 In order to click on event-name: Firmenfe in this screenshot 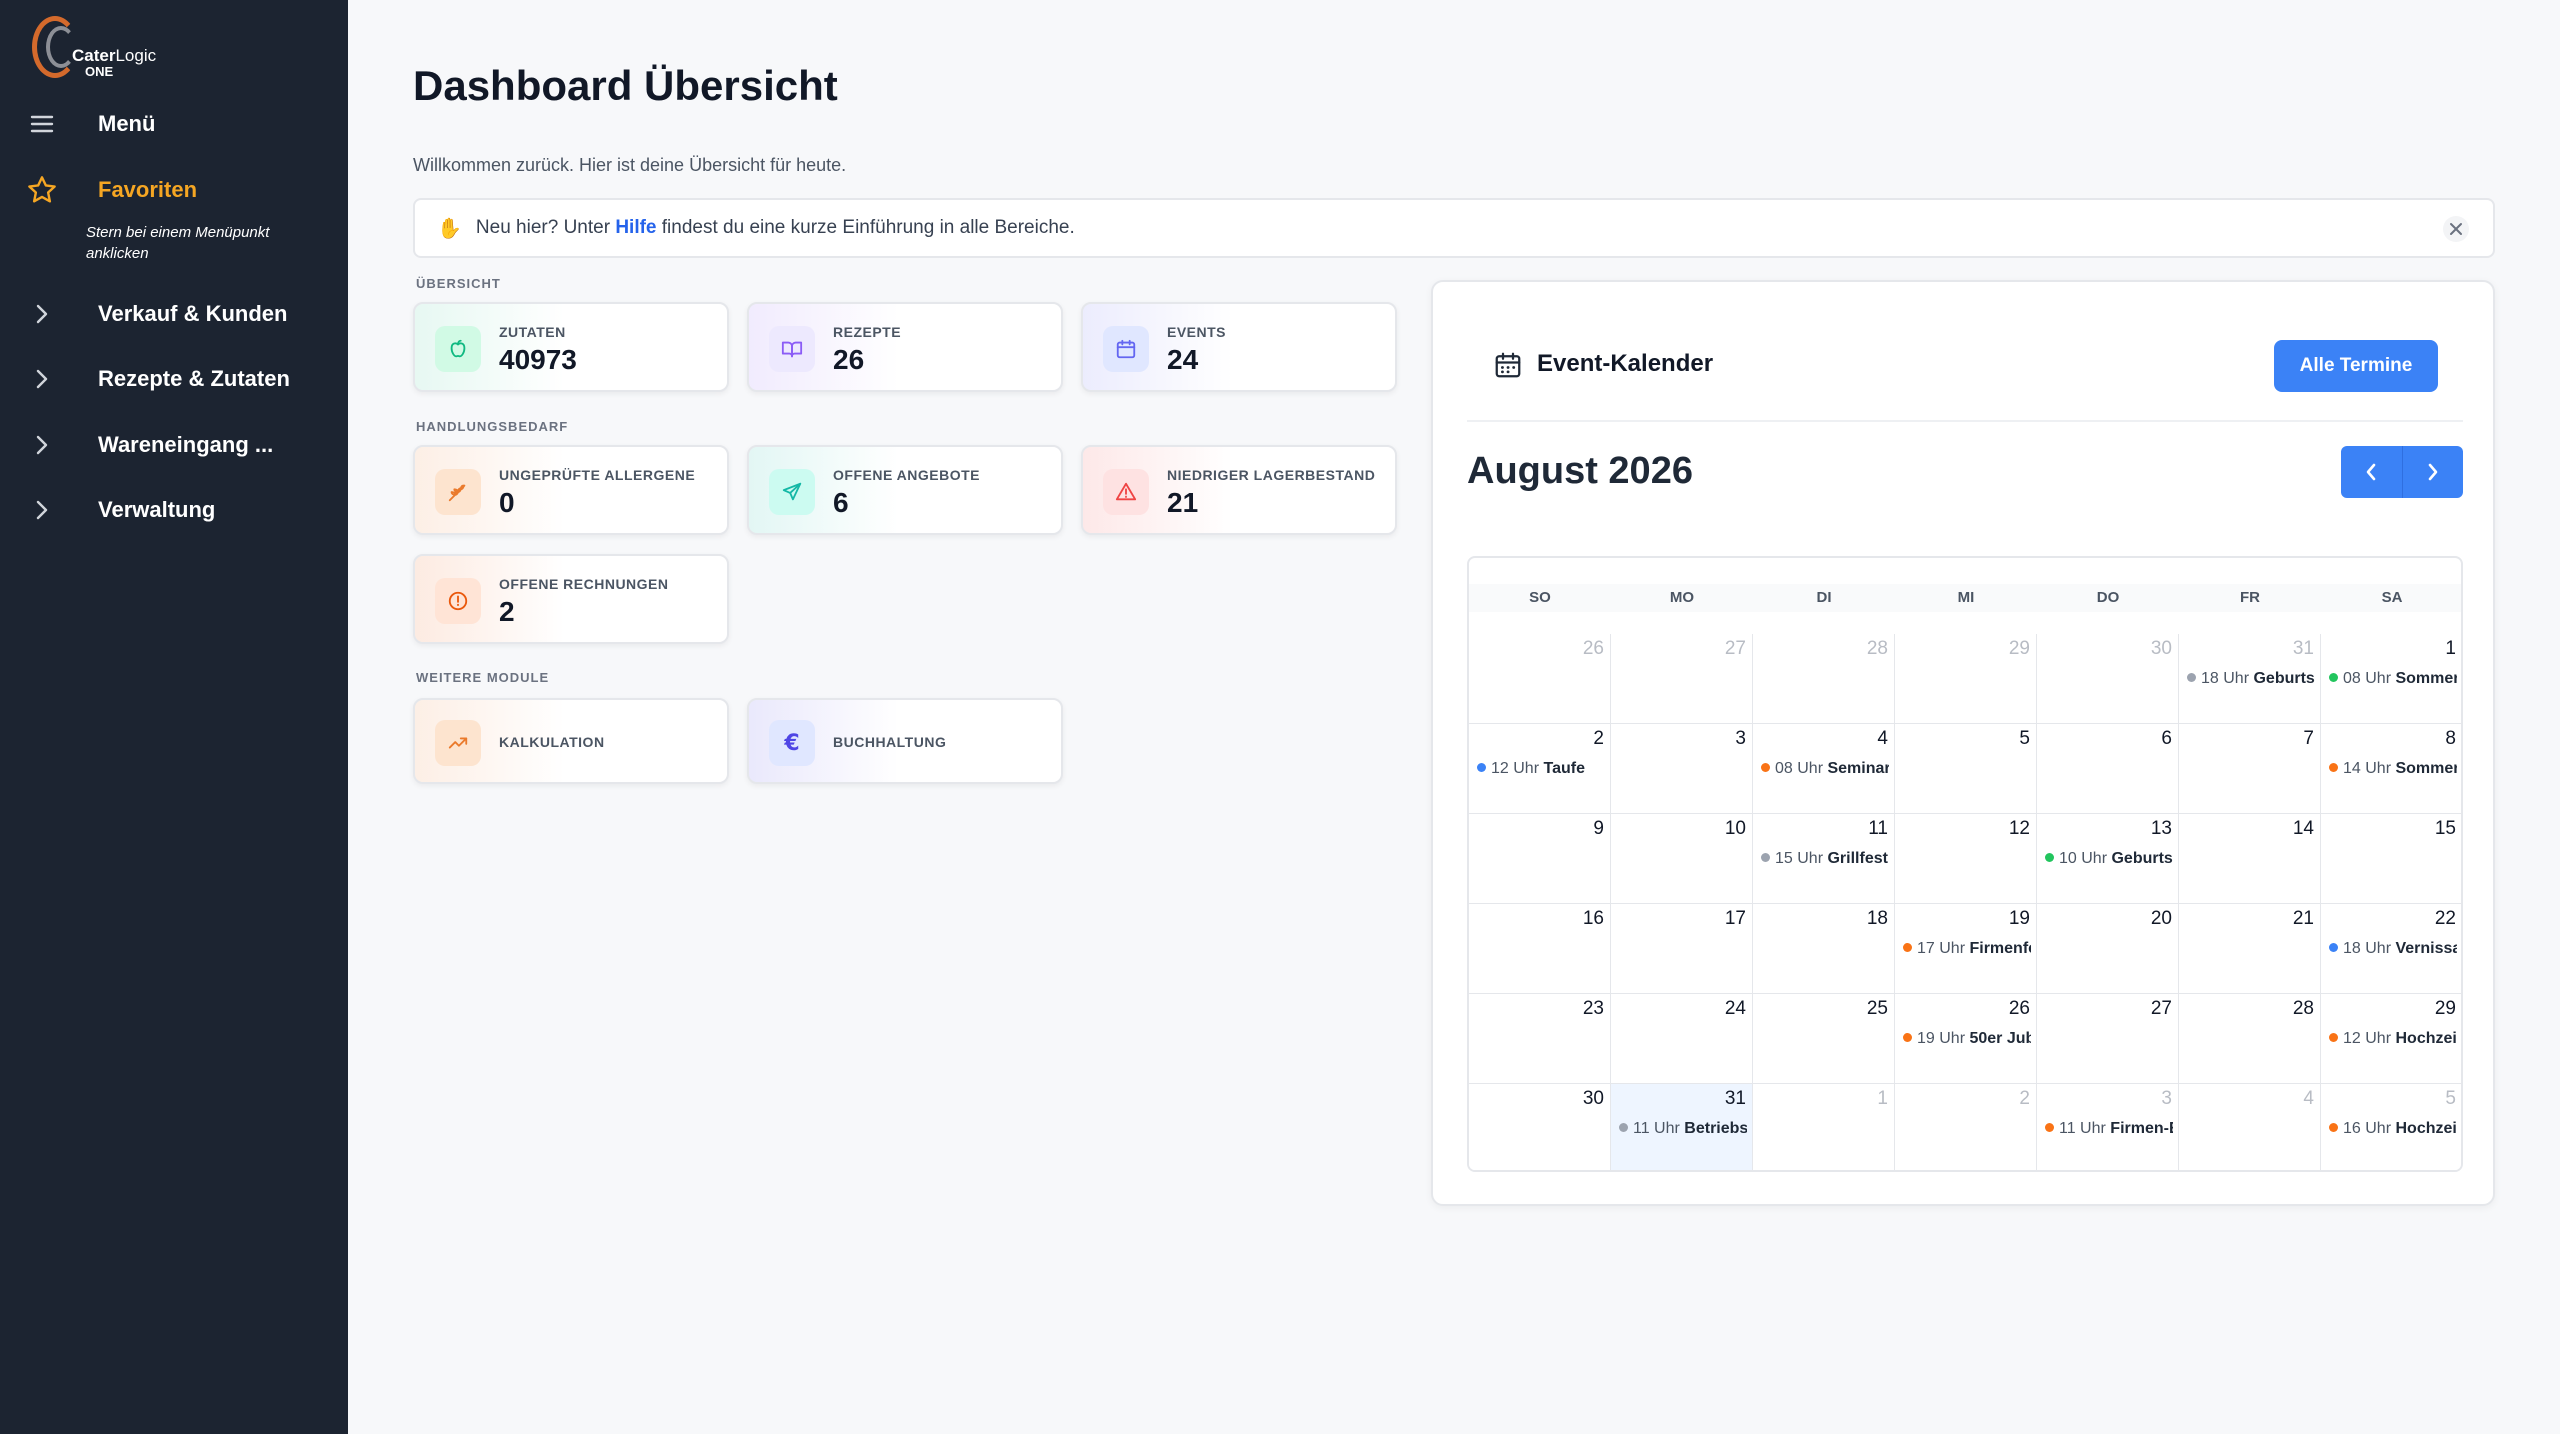, I will do `click(2000, 948)`.